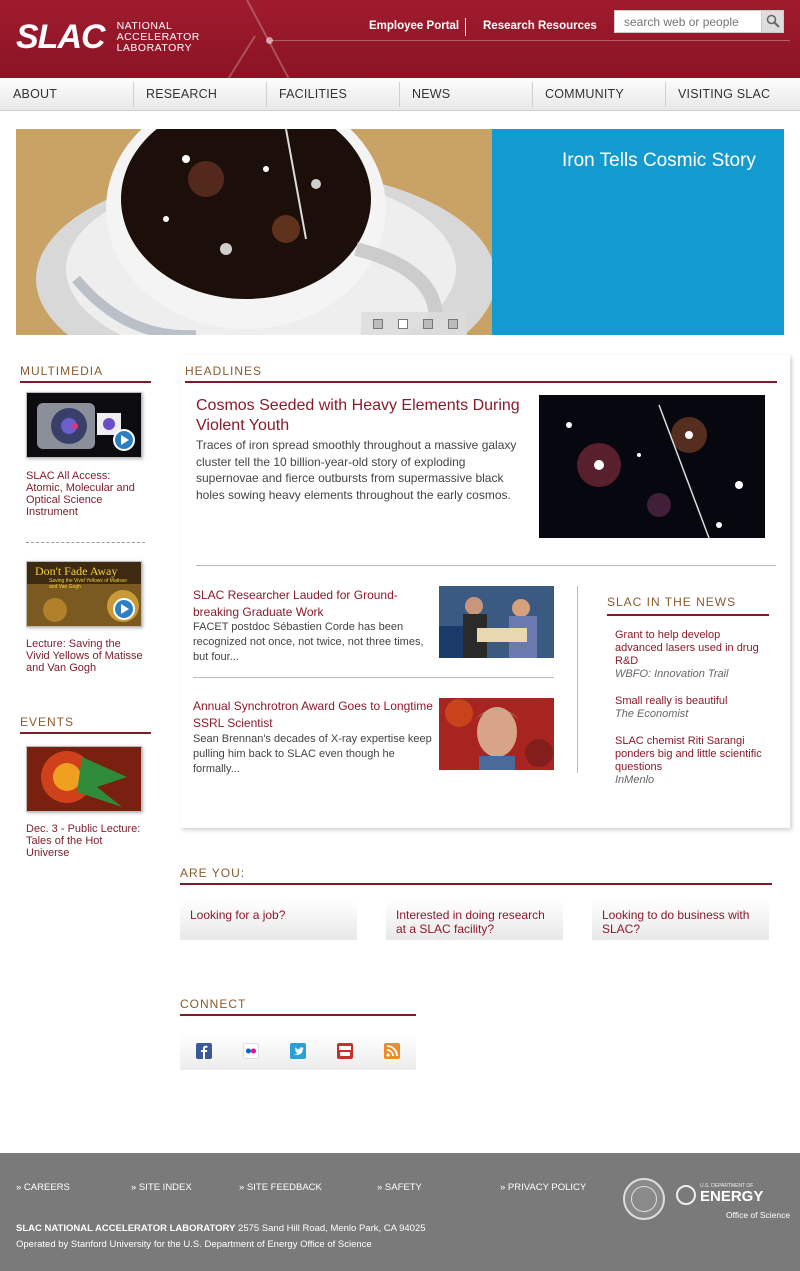 This screenshot has width=800, height=1271. I want to click on footer-site-index-link: » SITE INDEX, so click(161, 1187).